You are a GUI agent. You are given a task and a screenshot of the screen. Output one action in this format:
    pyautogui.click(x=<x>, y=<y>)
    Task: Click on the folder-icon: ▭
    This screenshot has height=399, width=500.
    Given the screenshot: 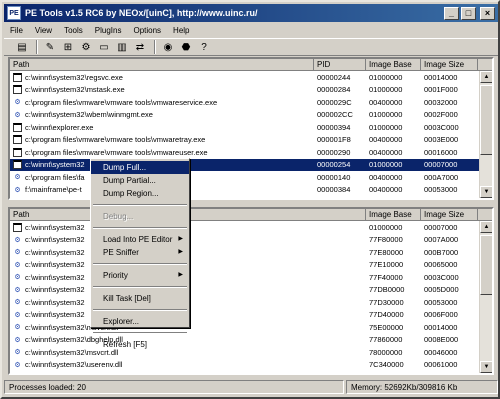 What is the action you would take?
    pyautogui.click(x=104, y=47)
    